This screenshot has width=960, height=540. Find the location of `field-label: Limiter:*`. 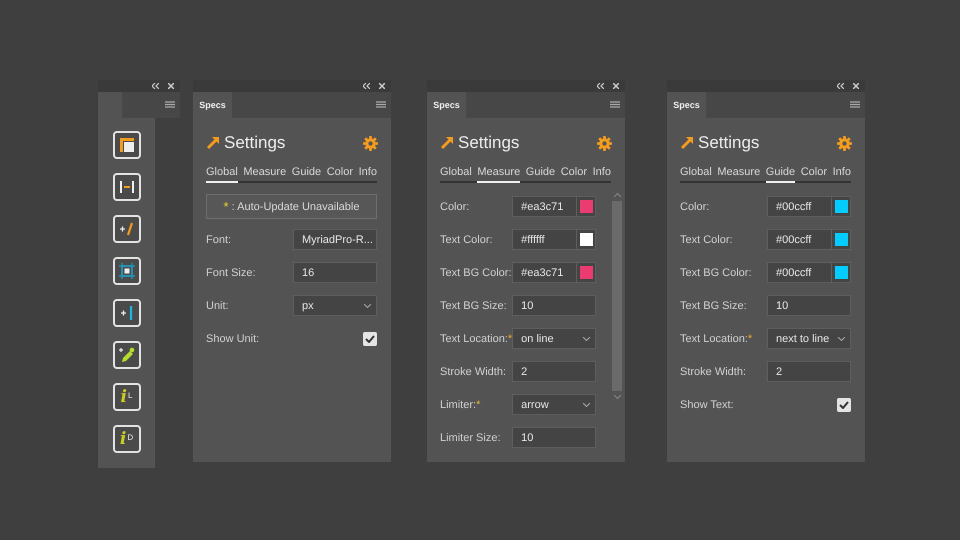

field-label: Limiter:* is located at coordinates (461, 404).